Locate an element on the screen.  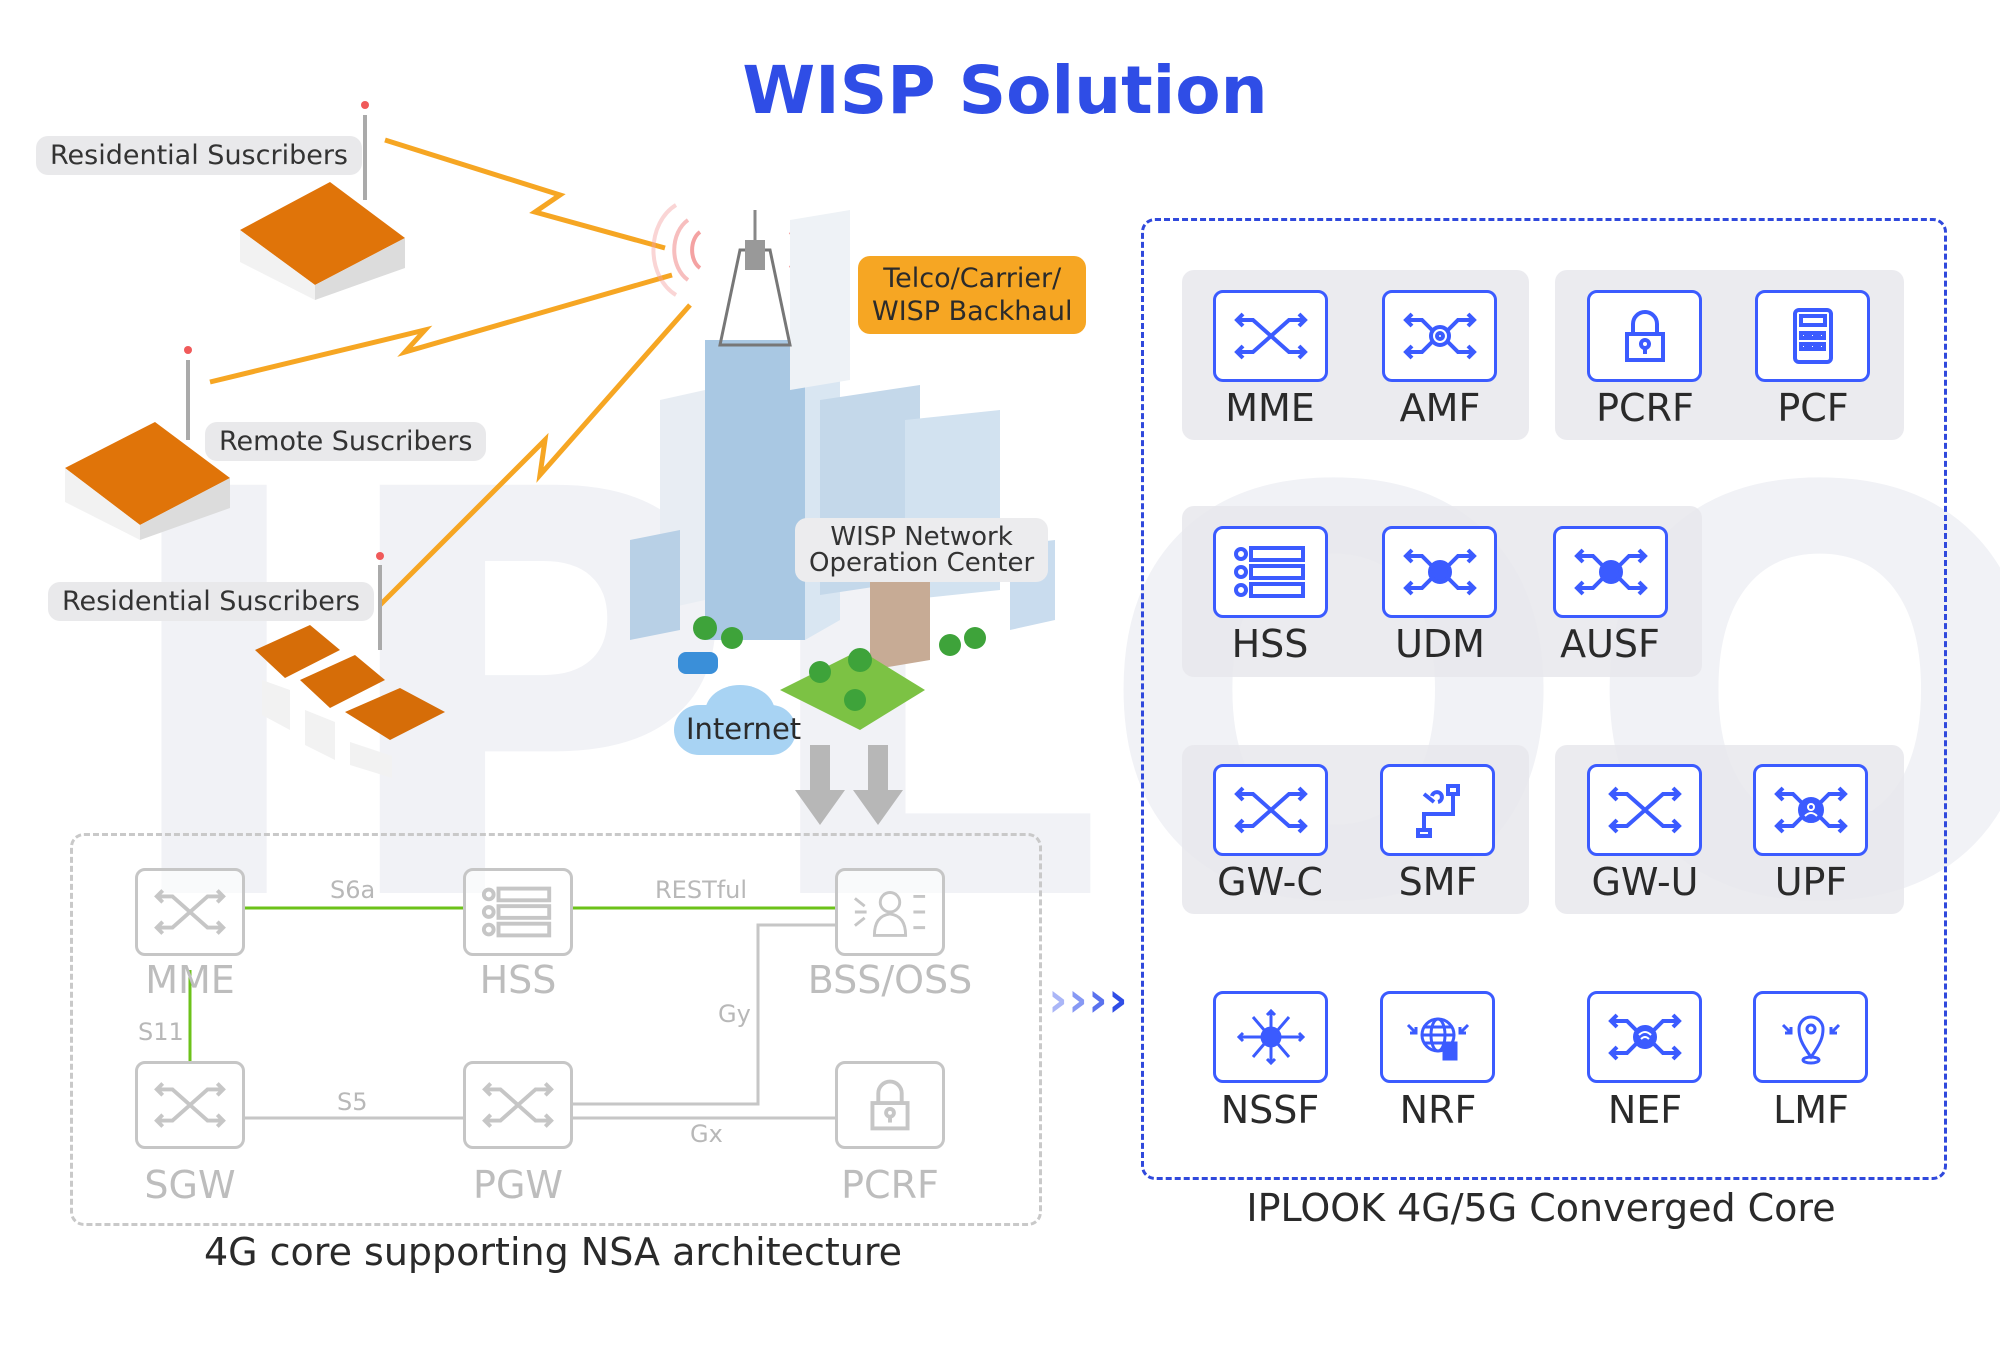
nf-hss-label: HSS is located at coordinates (1270, 644).